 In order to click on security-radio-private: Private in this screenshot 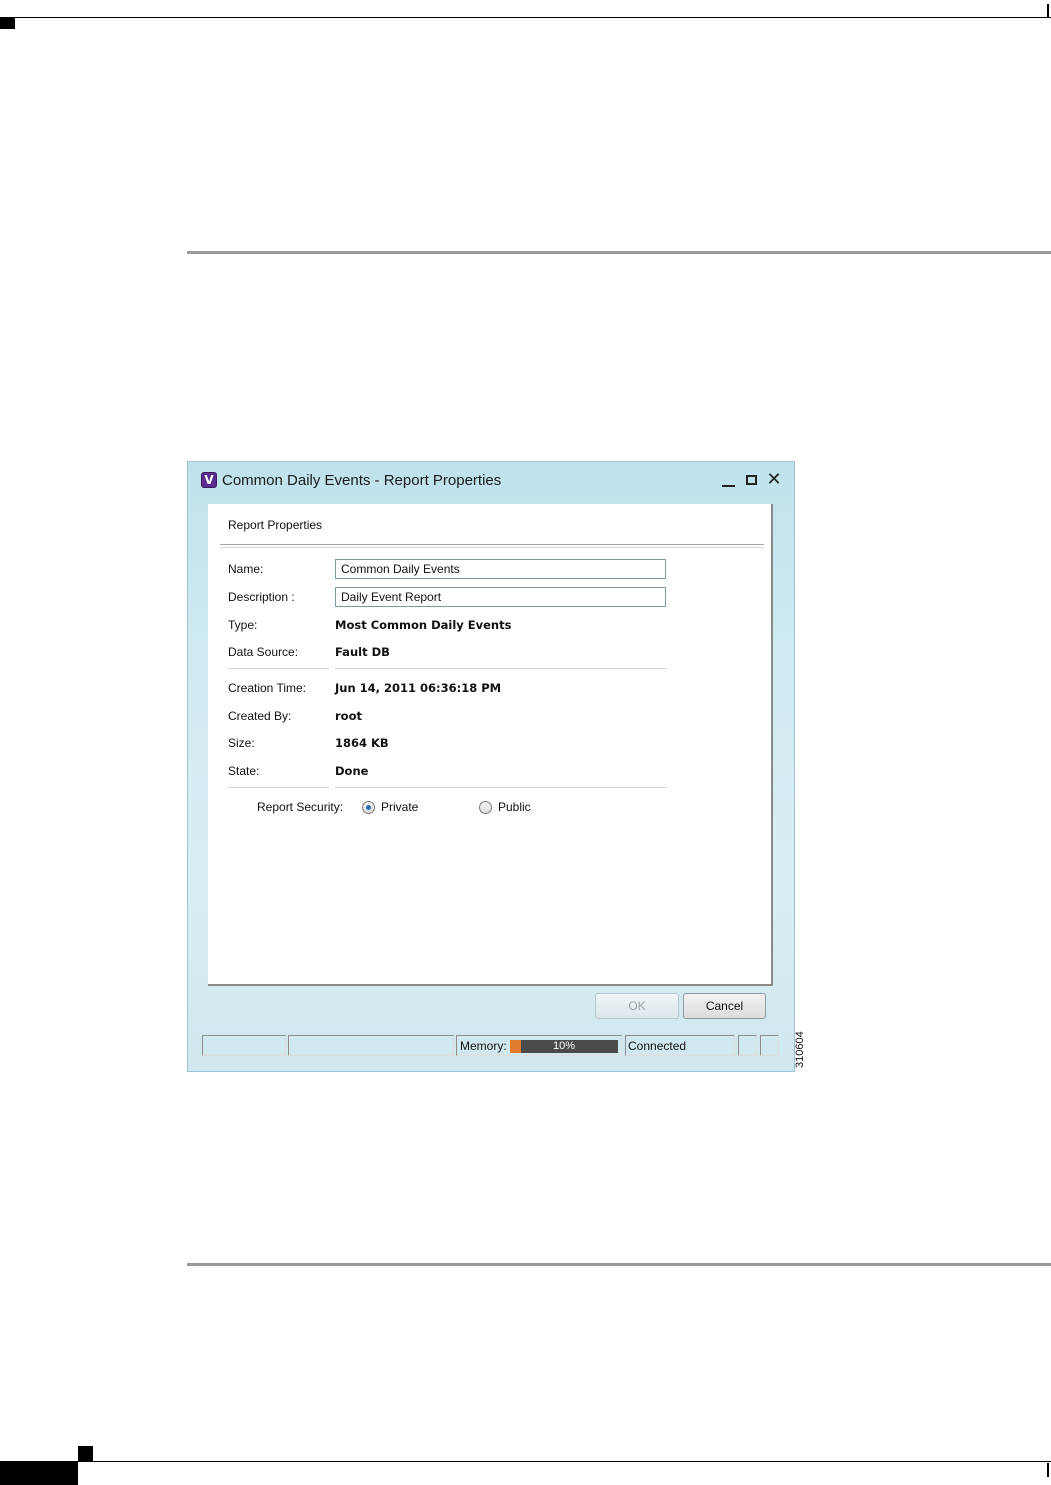, I will do `click(390, 807)`.